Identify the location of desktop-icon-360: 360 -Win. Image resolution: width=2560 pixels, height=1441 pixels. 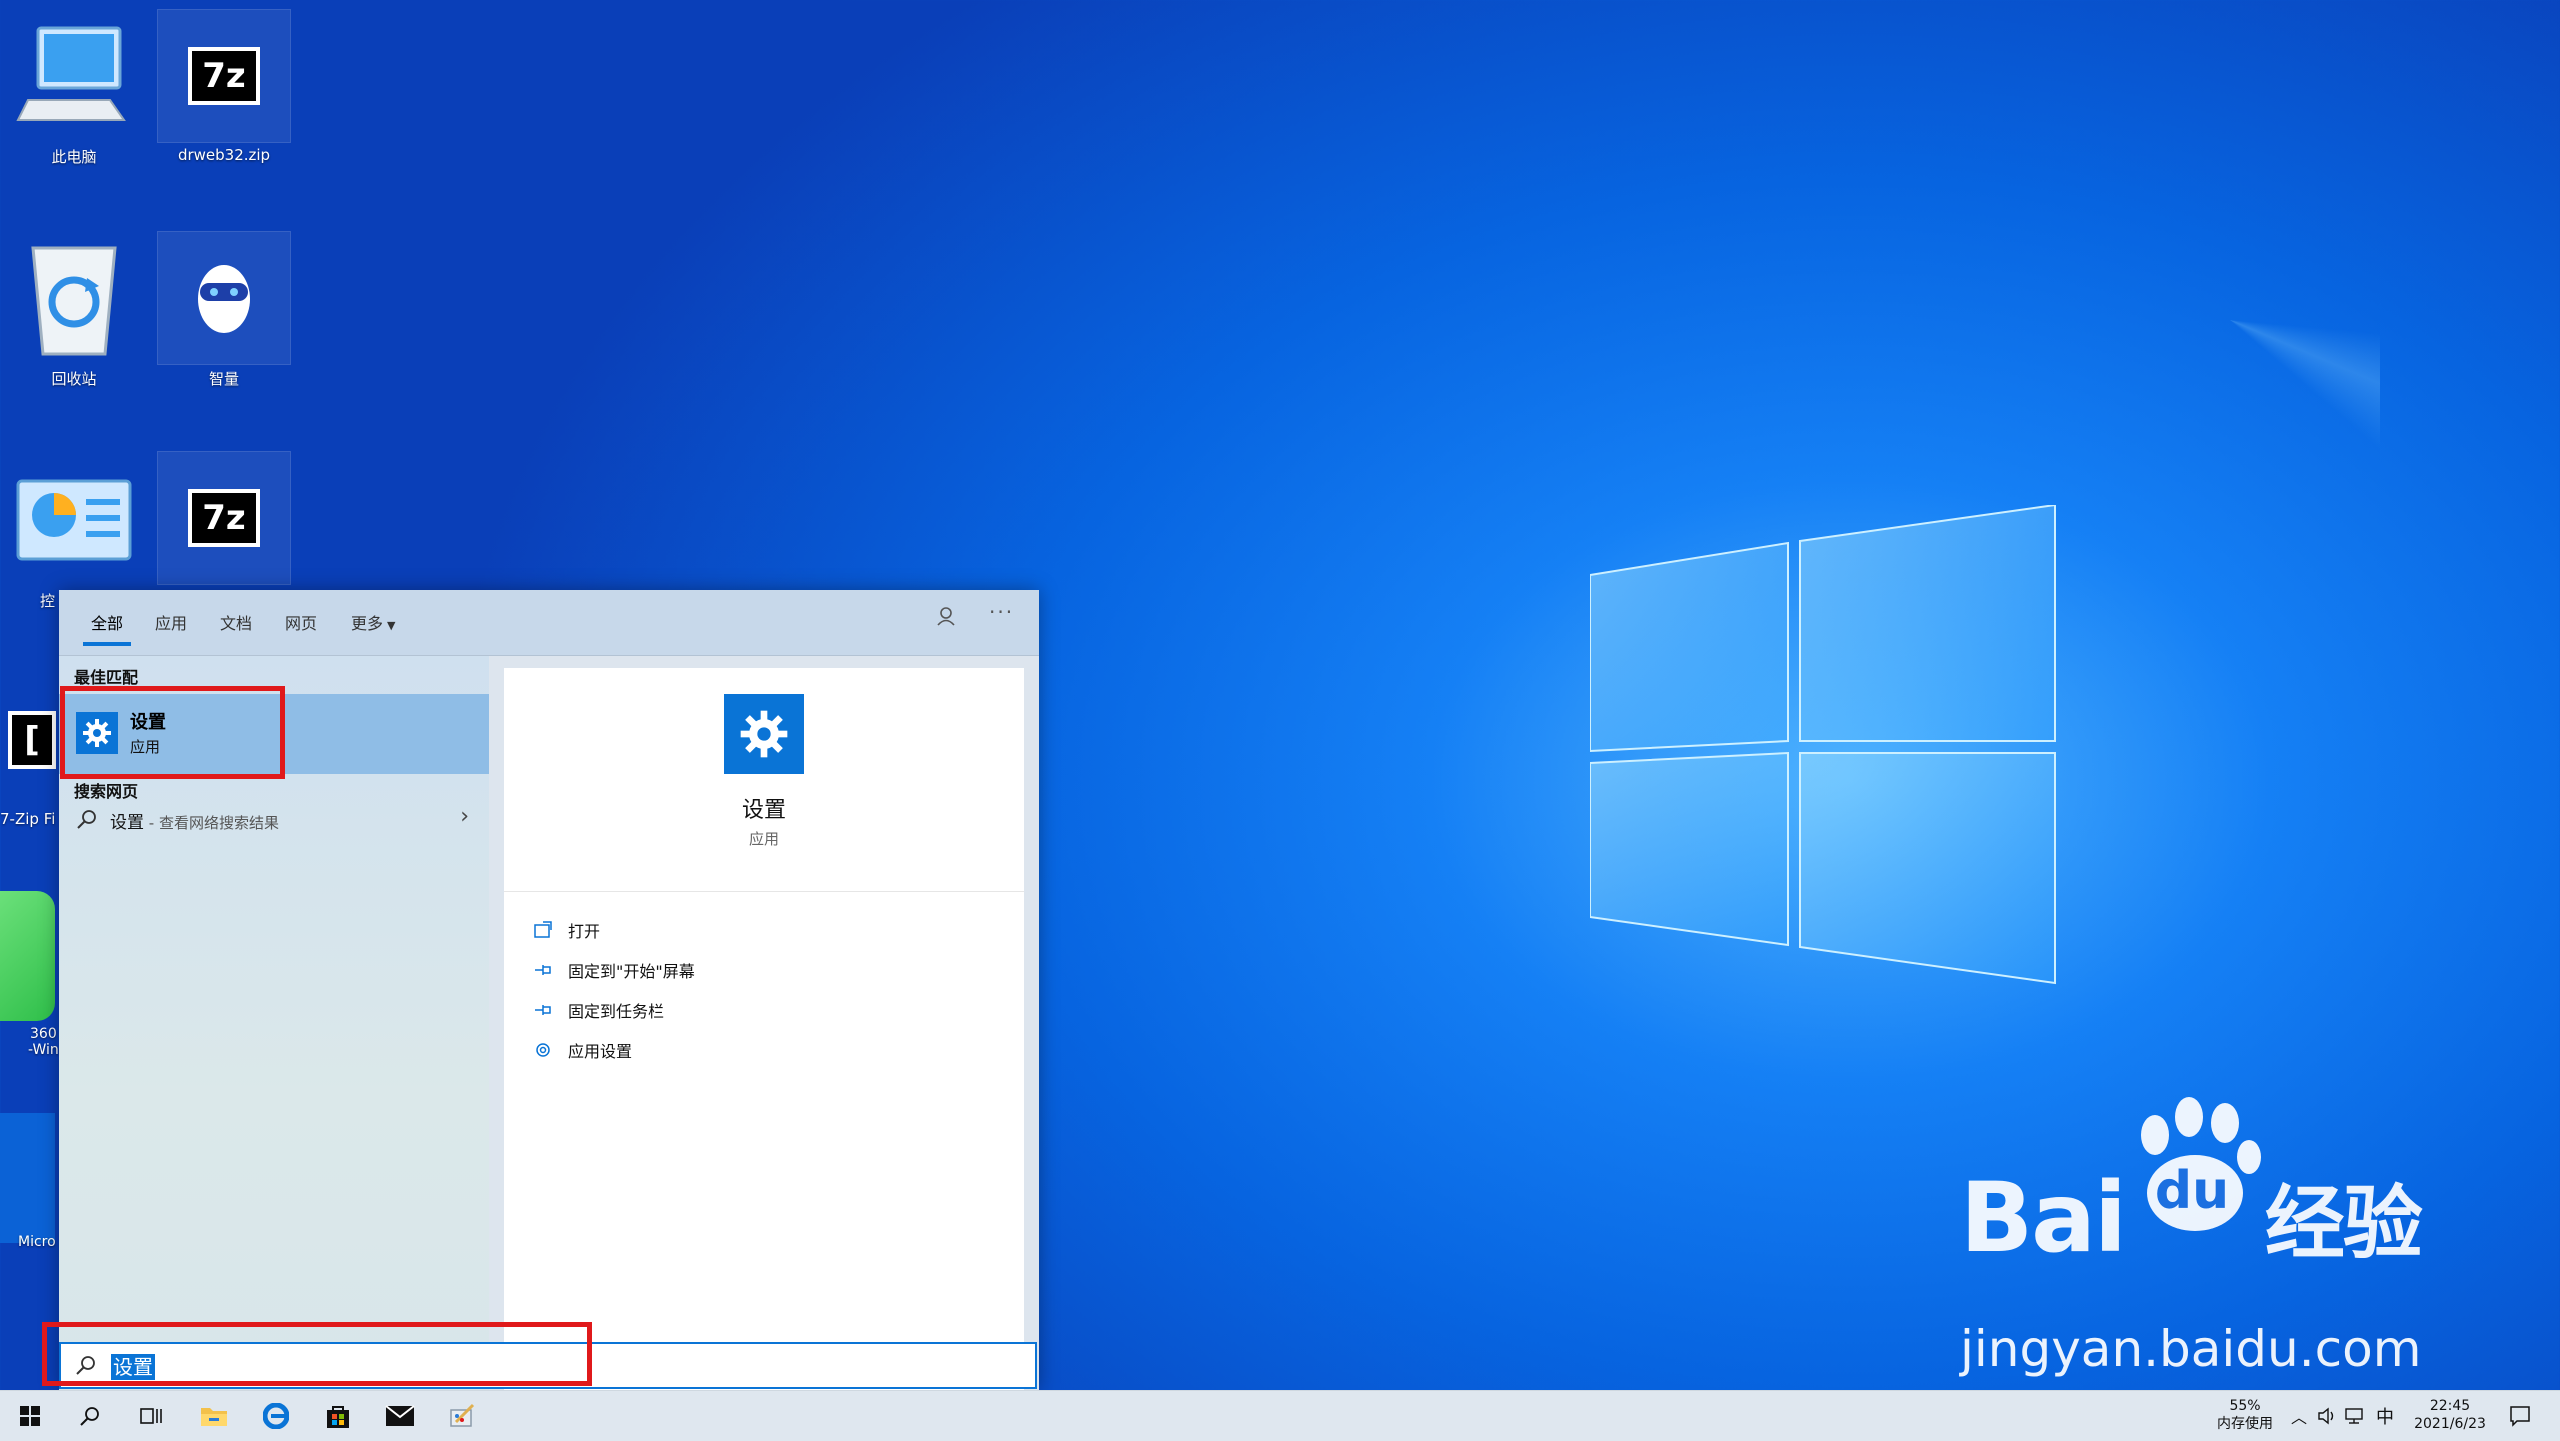
(30, 974).